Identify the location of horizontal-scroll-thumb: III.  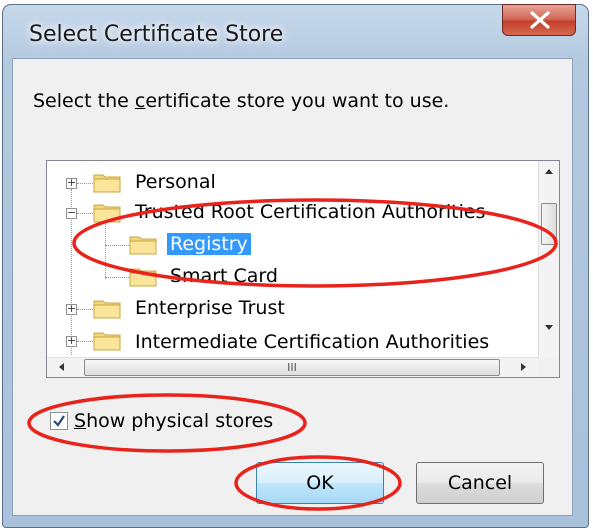
(292, 367).